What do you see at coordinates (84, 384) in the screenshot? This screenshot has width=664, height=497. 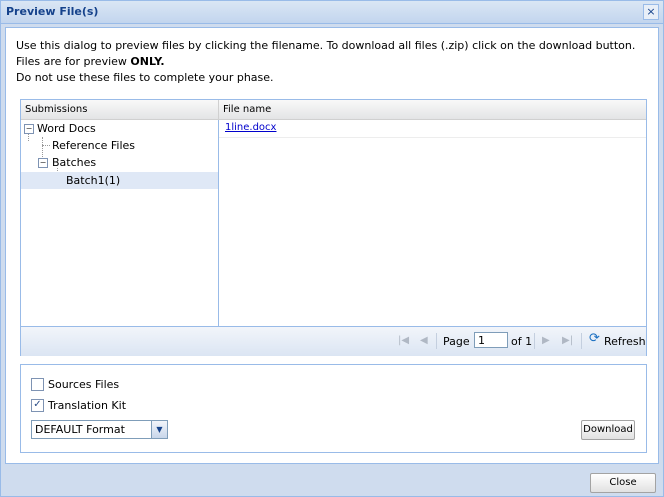 I see `sources-files-label: Sources Files` at bounding box center [84, 384].